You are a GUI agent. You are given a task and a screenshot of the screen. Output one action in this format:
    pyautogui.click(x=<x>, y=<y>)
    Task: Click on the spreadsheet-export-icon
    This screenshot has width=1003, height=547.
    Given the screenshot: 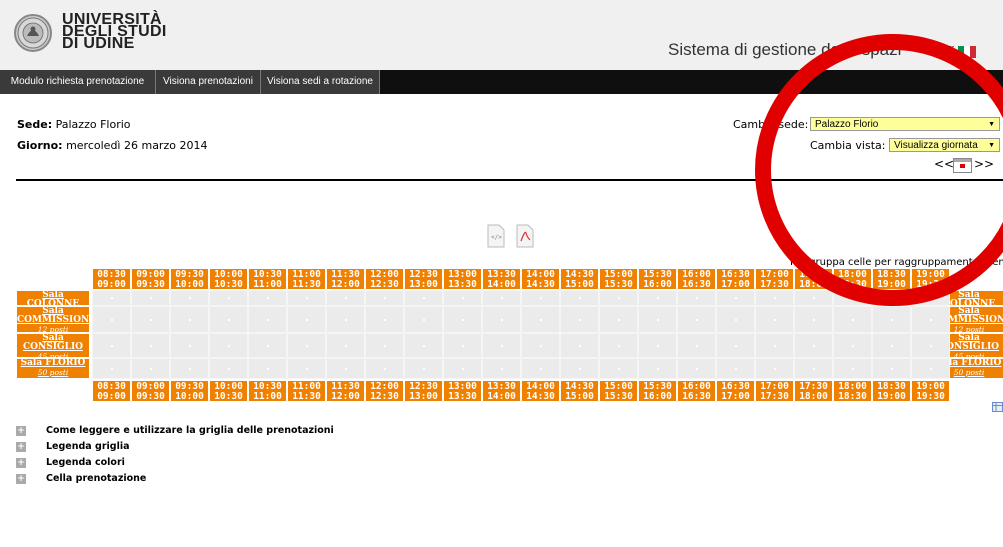 What is the action you would take?
    pyautogui.click(x=997, y=404)
    